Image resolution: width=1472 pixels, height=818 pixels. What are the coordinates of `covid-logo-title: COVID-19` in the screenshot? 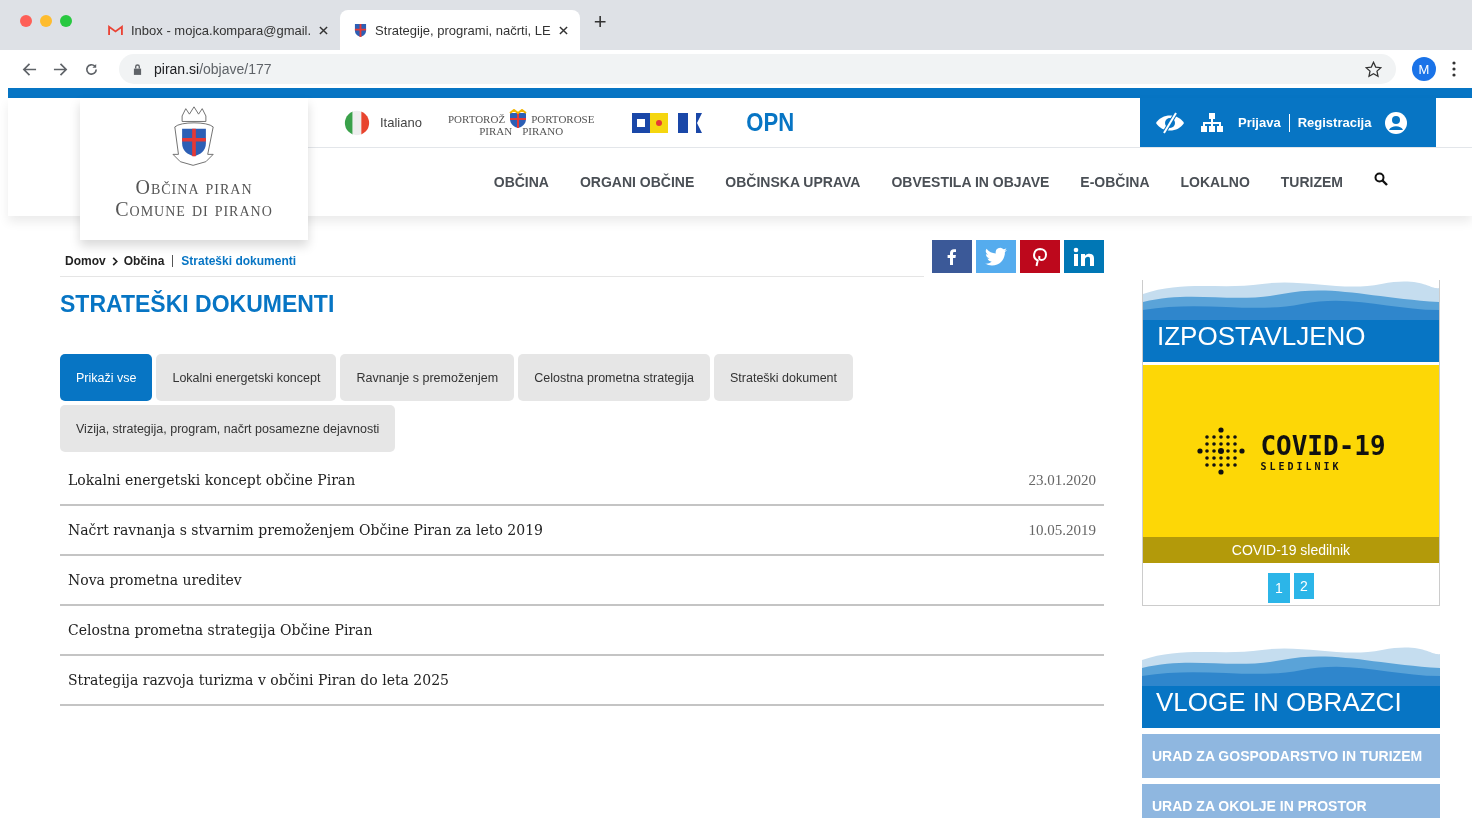 It's located at (1323, 445).